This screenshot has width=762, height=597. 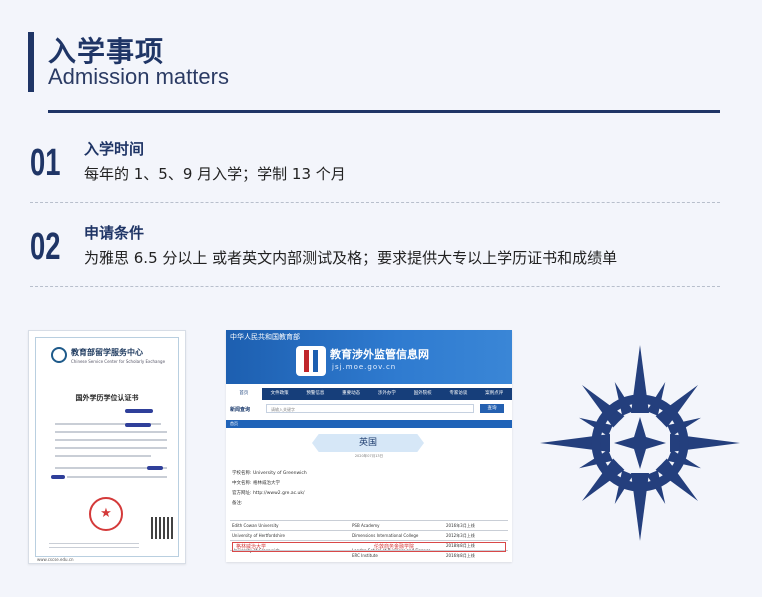 I want to click on website-gov-label: 中华人民共和国教育部, so click(x=265, y=337).